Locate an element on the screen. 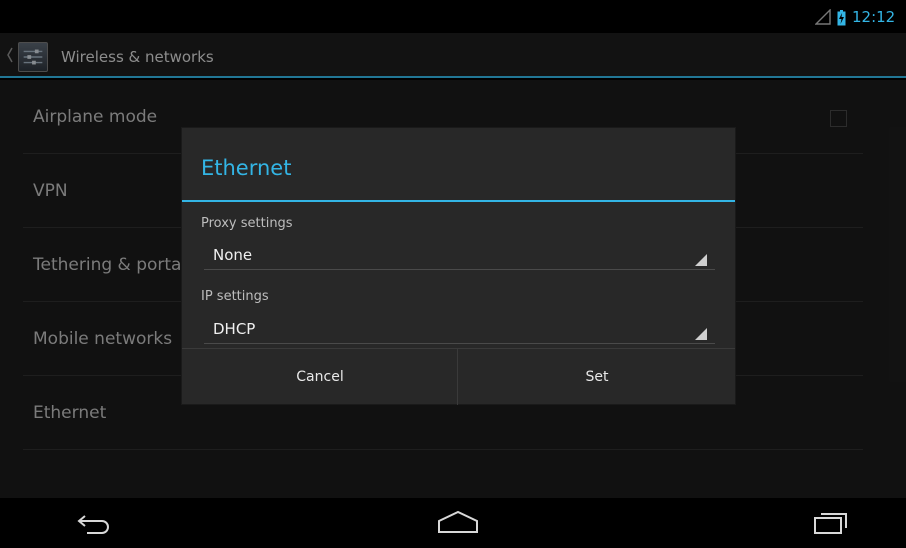  title-divider is located at coordinates (458, 201).